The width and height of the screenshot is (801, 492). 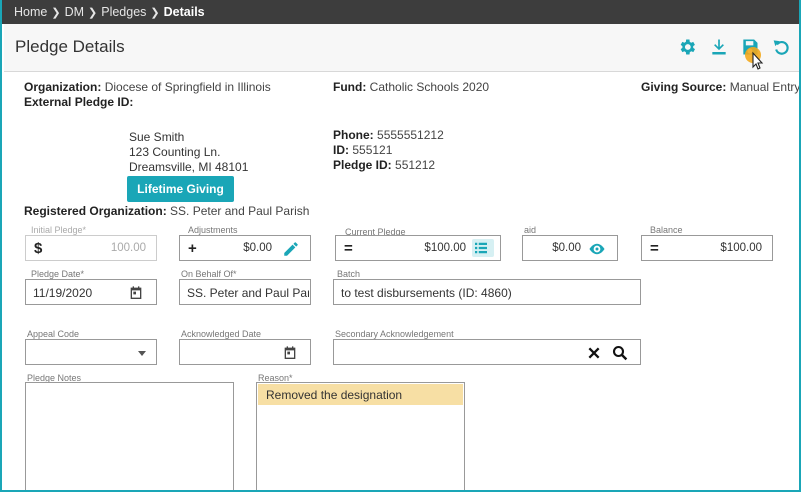 I want to click on reason-value: Removed the designation, so click(x=360, y=394).